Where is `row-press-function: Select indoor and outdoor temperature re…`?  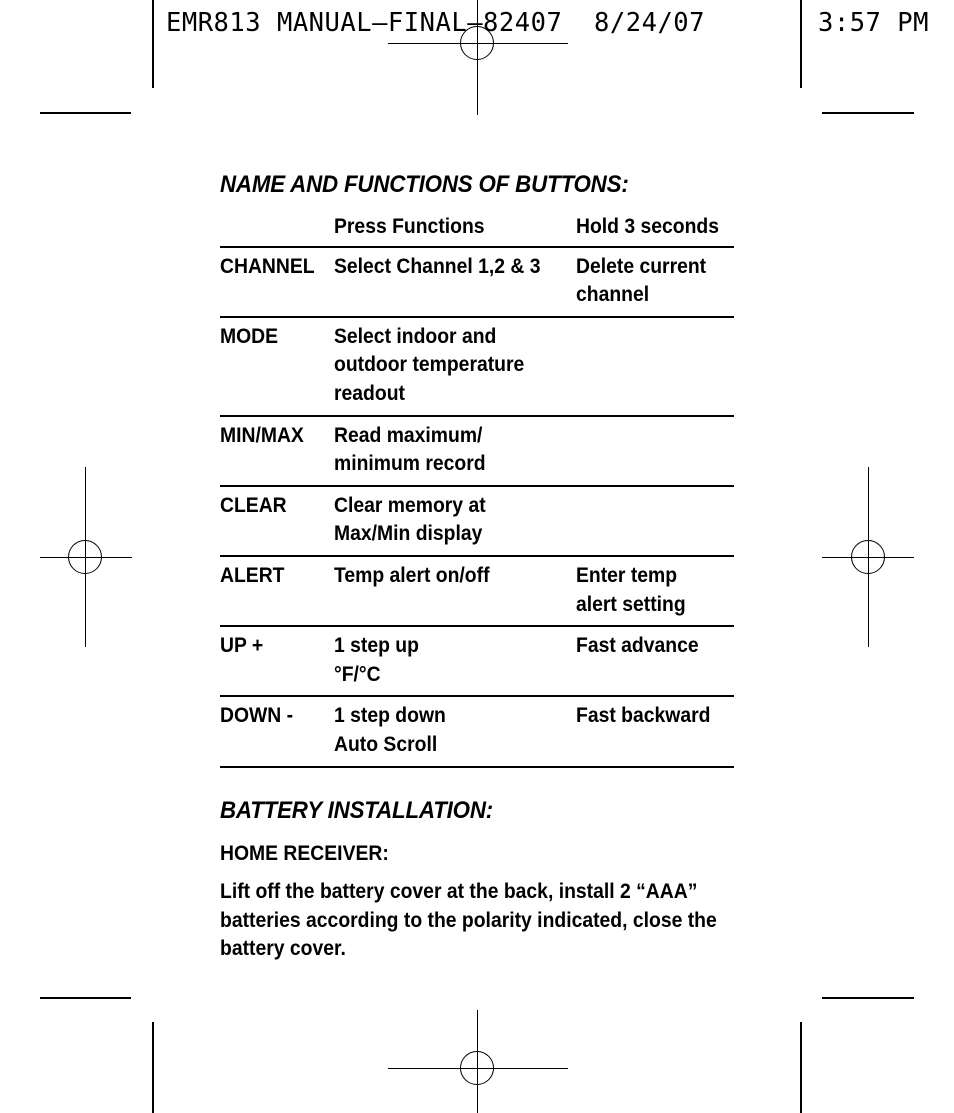
row-press-function: Select indoor and outdoor temperature re… is located at coordinates (429, 364).